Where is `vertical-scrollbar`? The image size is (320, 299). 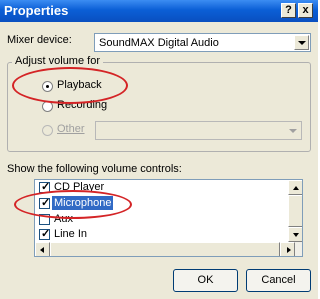 vertical-scrollbar is located at coordinates (295, 211).